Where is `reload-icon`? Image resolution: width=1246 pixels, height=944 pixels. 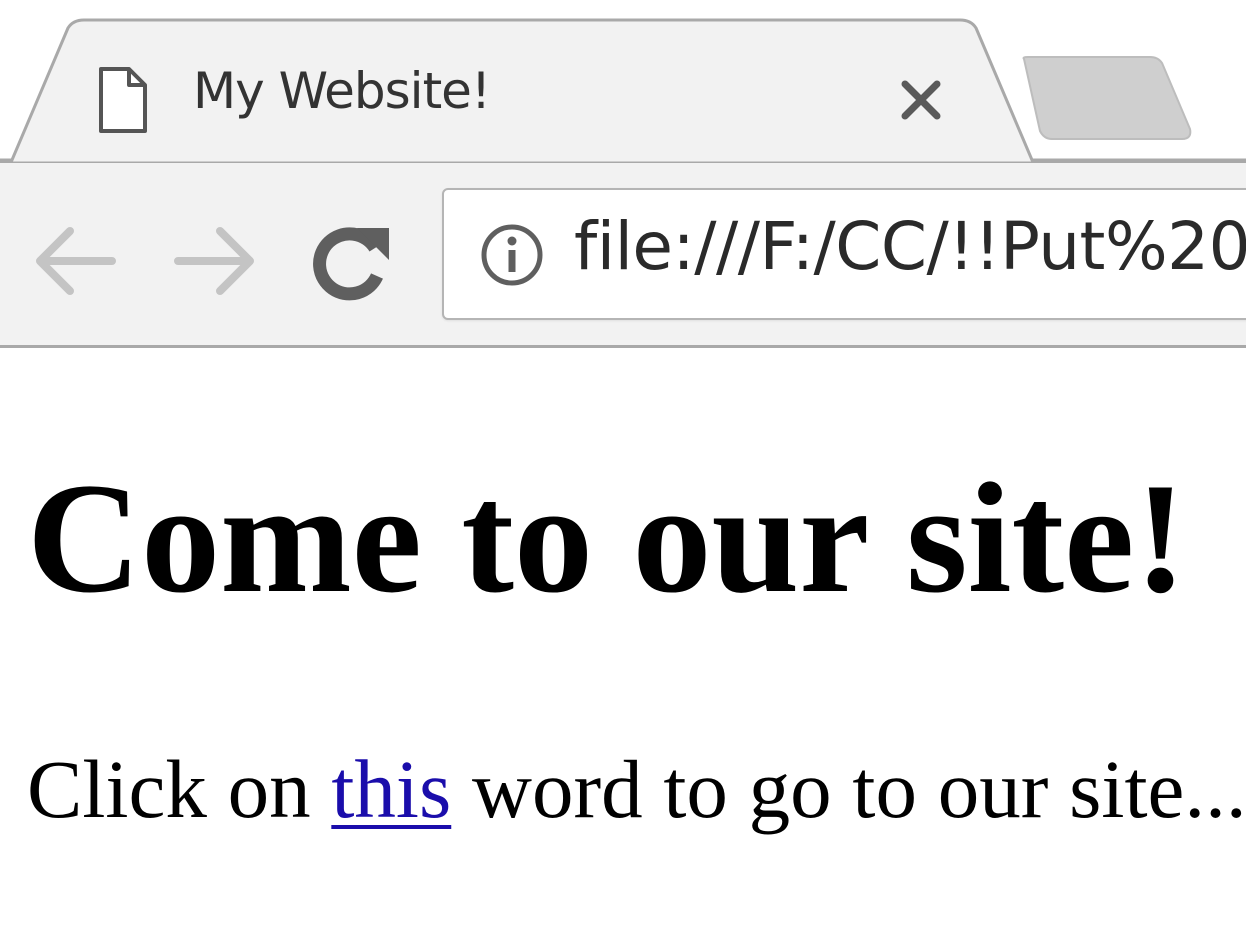
reload-icon is located at coordinates (350, 260).